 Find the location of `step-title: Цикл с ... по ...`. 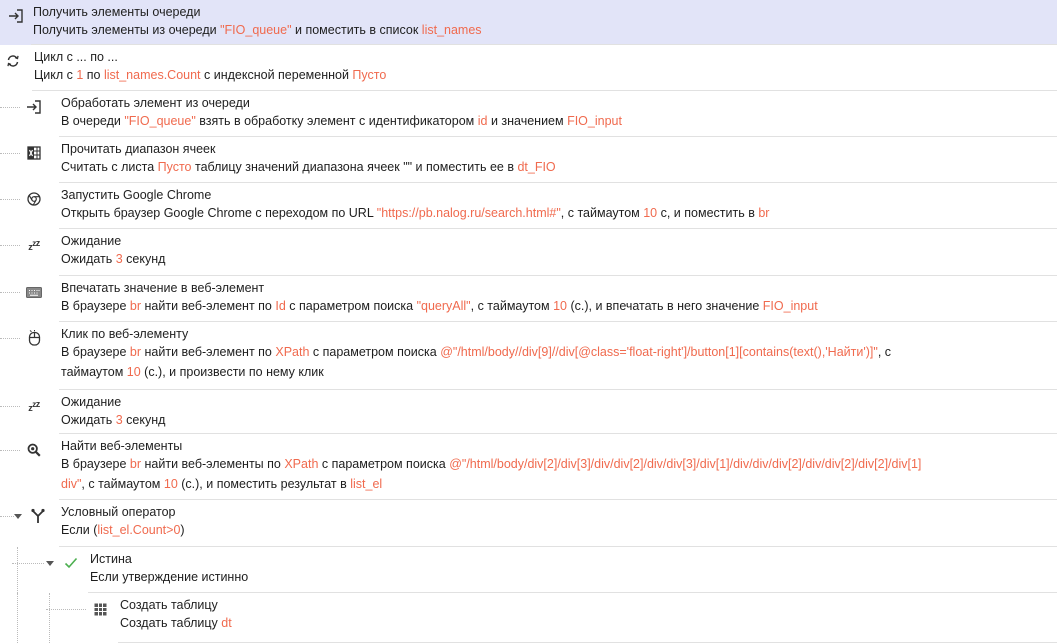

step-title: Цикл с ... по ... is located at coordinates (76, 57).